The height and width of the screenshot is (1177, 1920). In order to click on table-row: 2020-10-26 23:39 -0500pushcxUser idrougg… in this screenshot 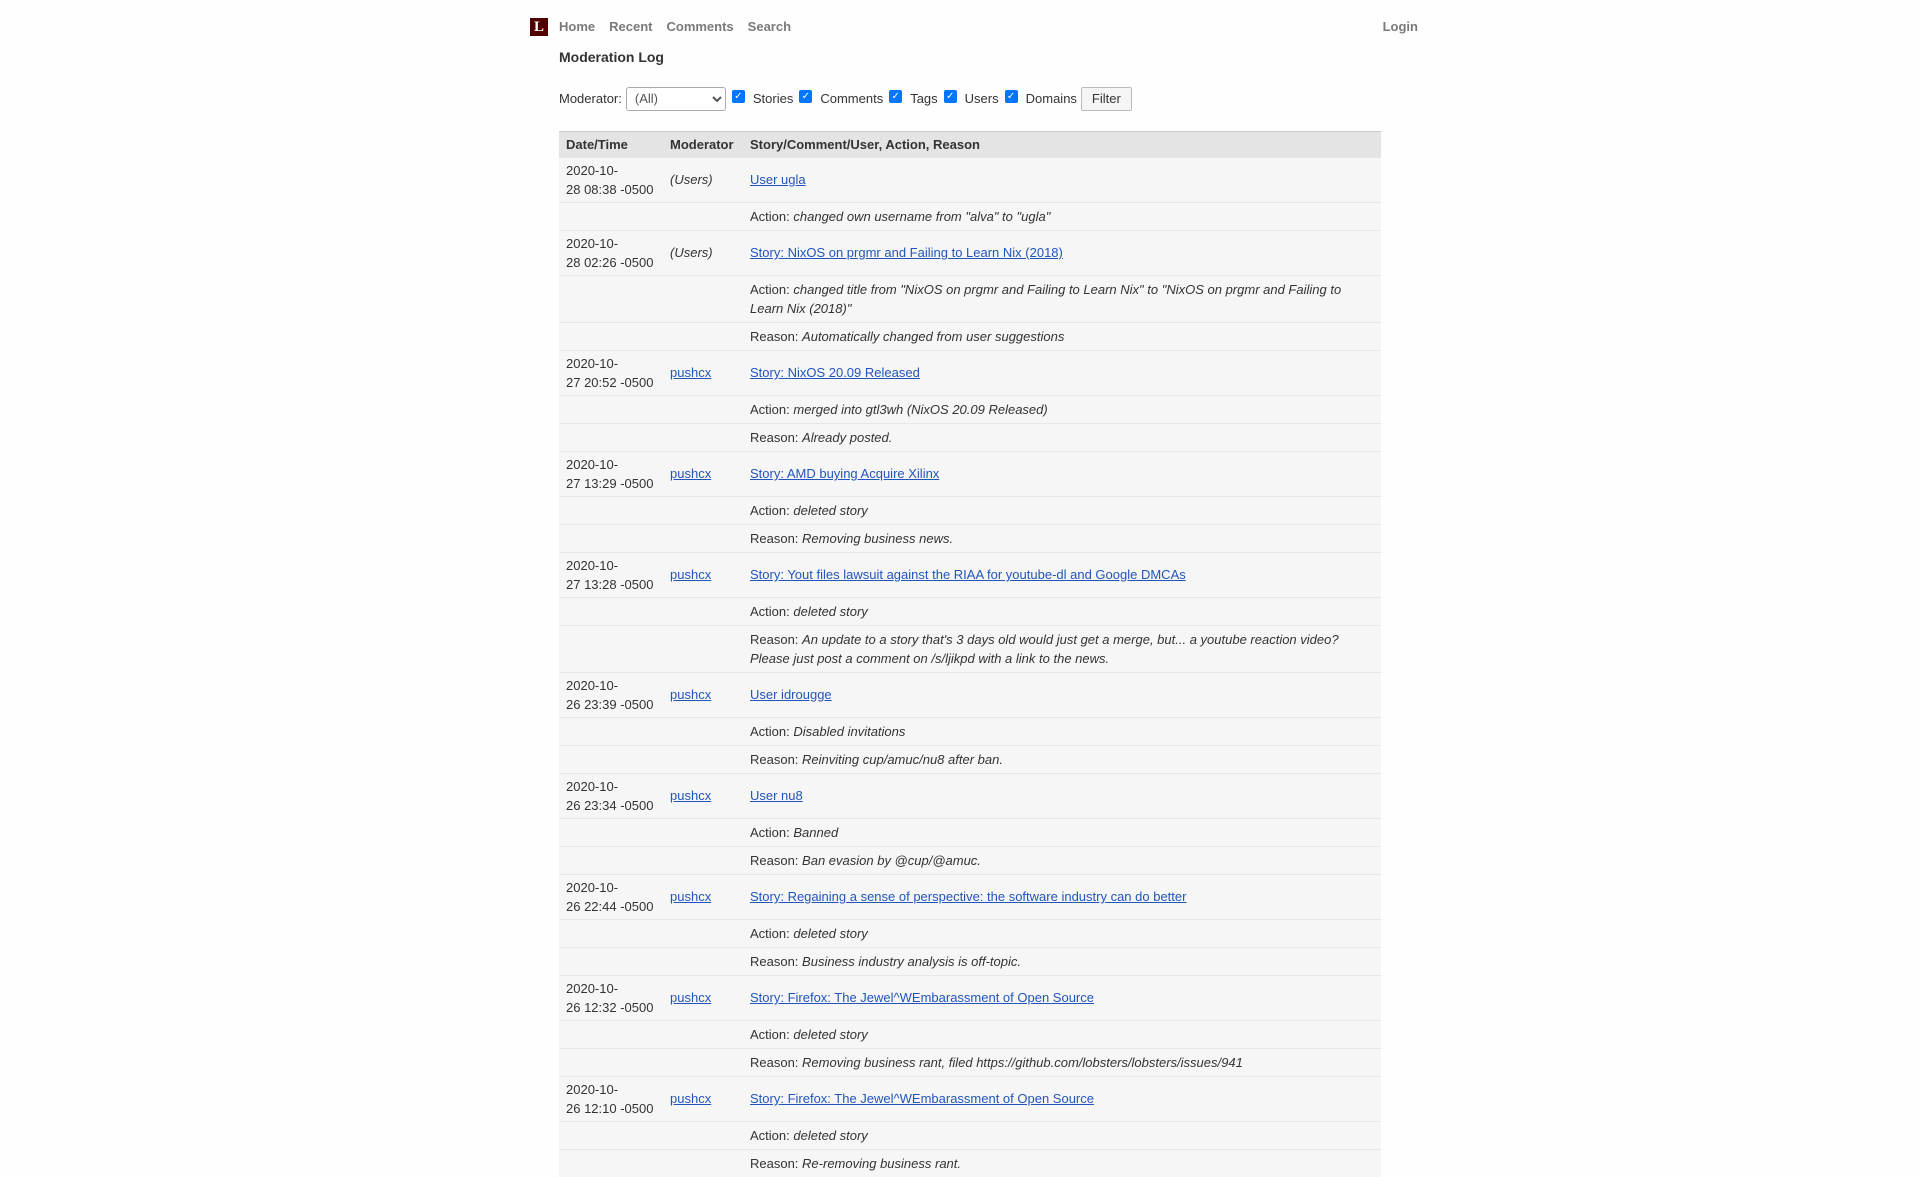, I will do `click(970, 695)`.